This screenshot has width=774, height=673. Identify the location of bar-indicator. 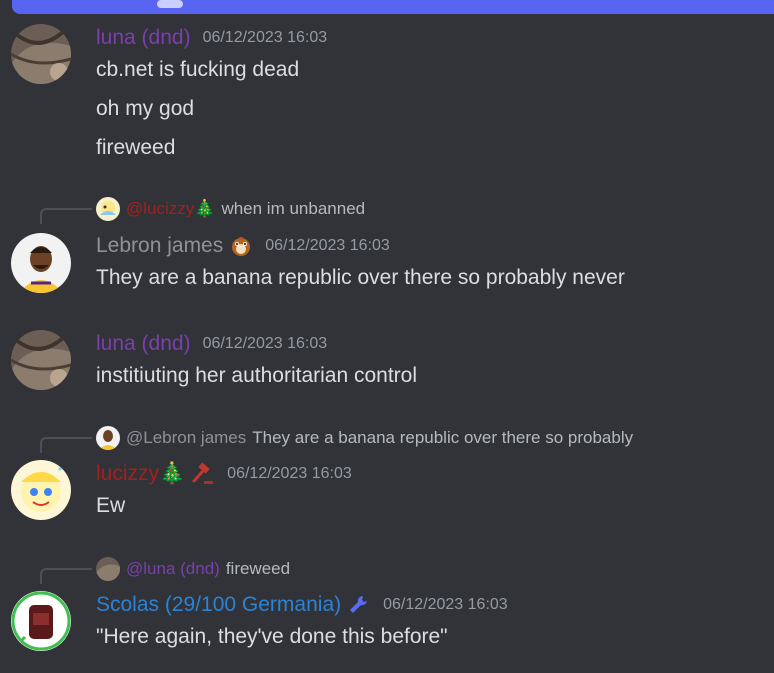
(170, 4).